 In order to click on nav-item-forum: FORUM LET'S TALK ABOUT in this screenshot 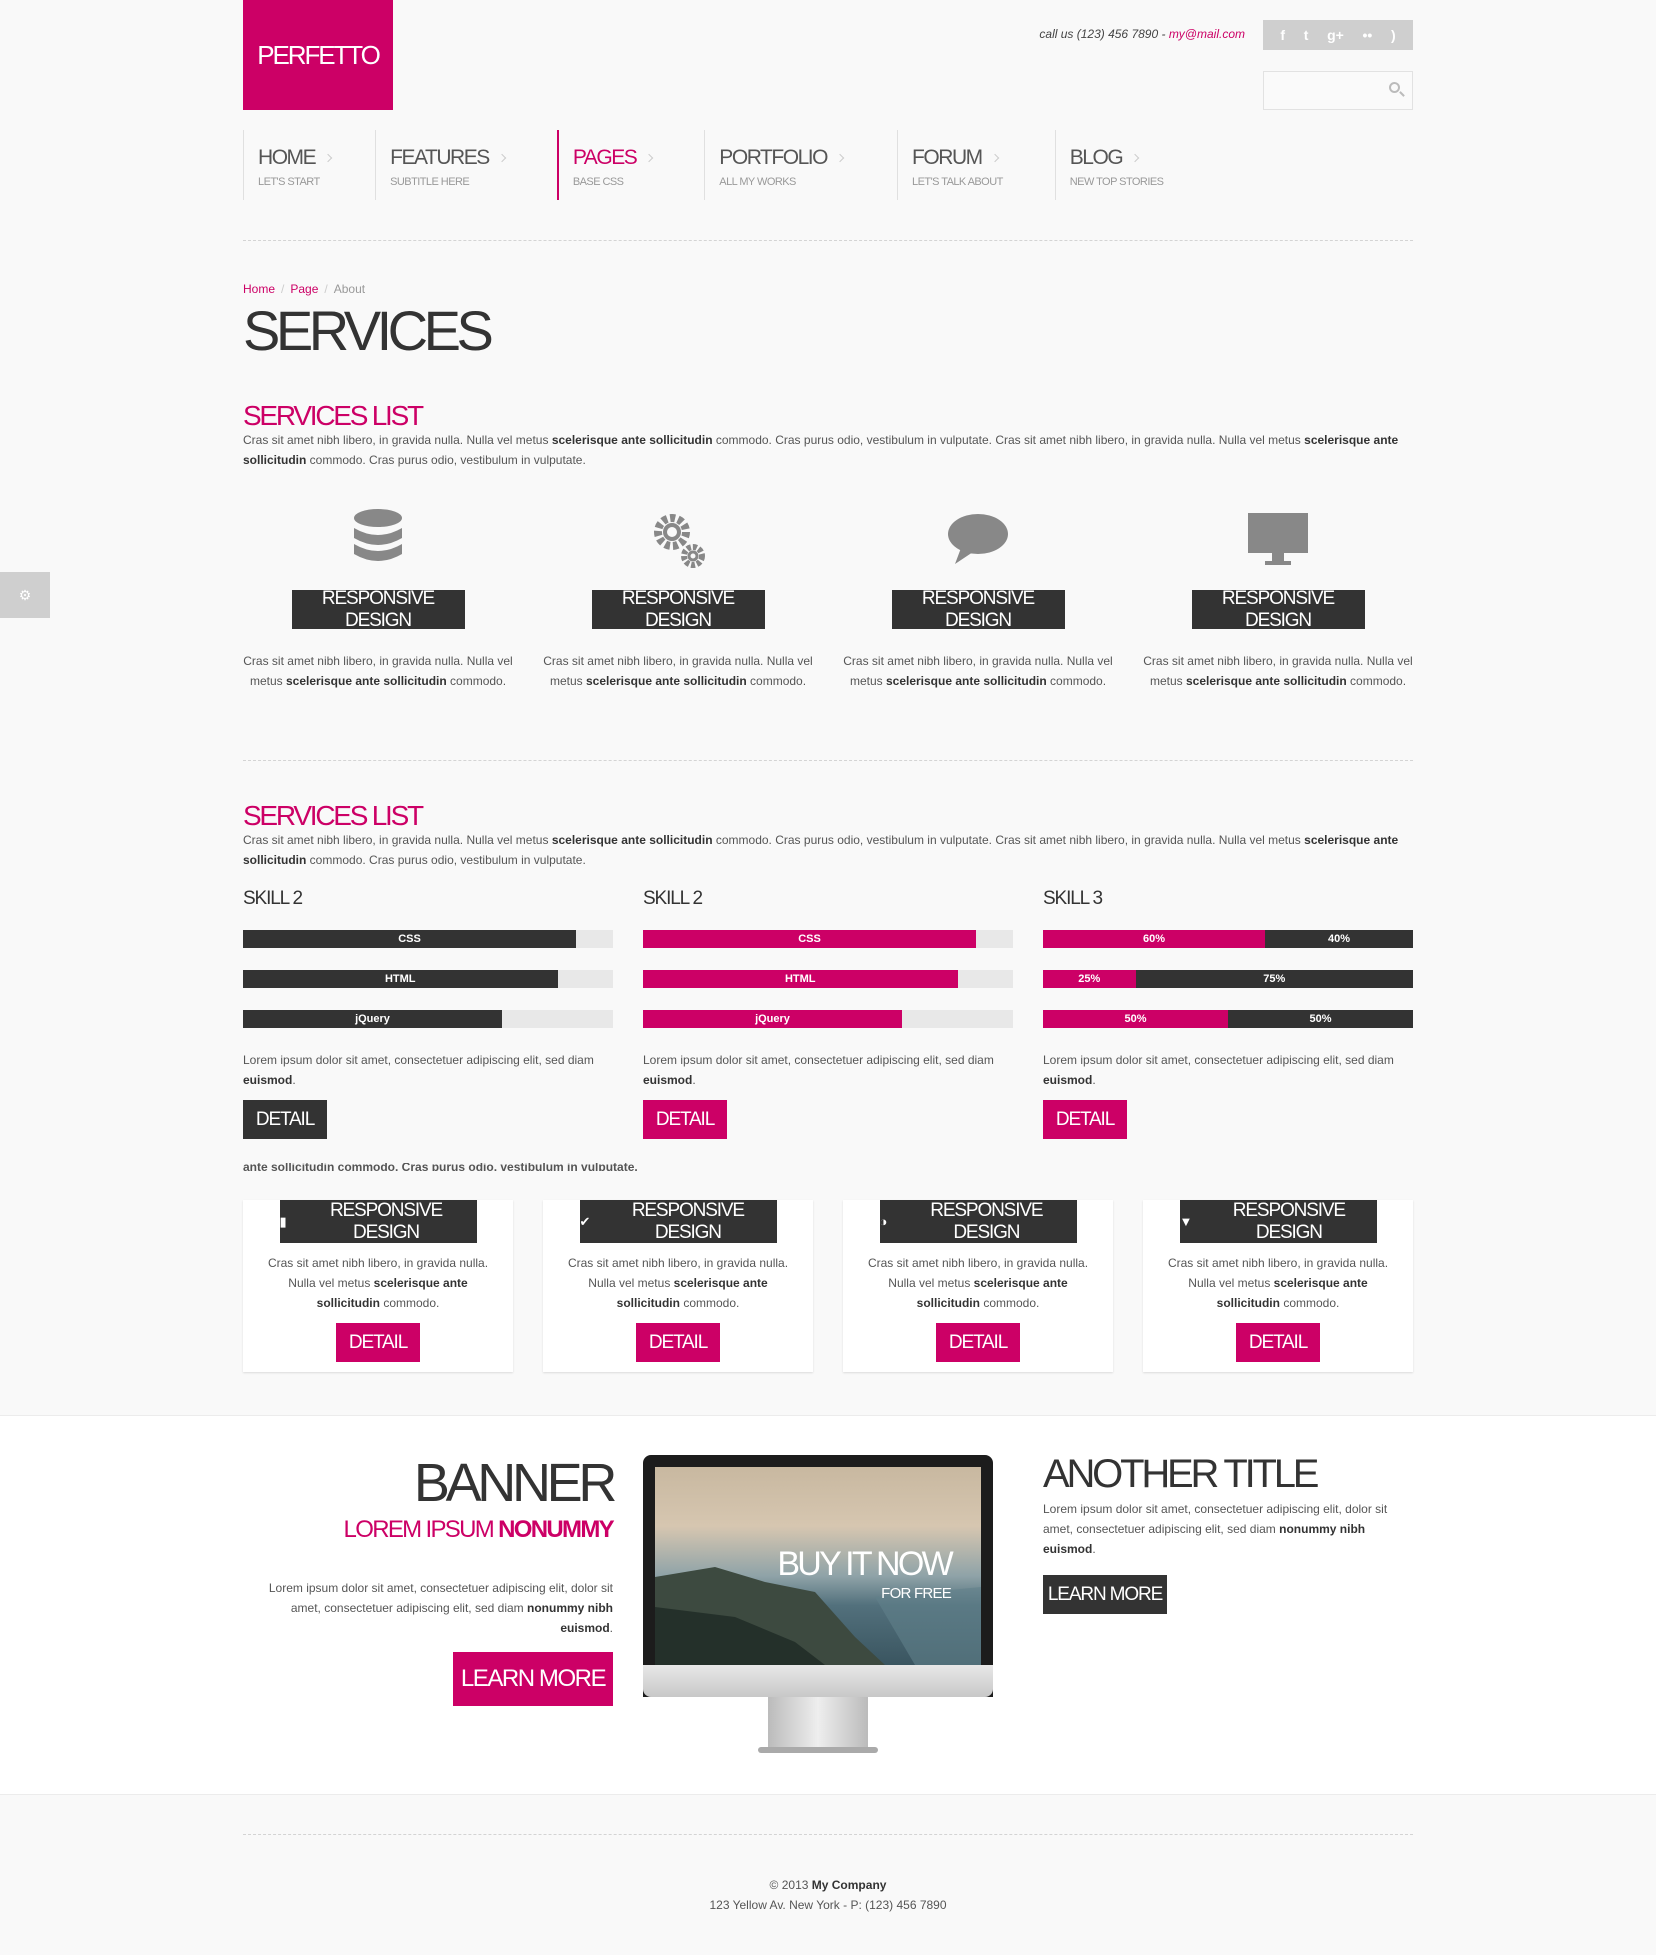, I will do `click(957, 165)`.